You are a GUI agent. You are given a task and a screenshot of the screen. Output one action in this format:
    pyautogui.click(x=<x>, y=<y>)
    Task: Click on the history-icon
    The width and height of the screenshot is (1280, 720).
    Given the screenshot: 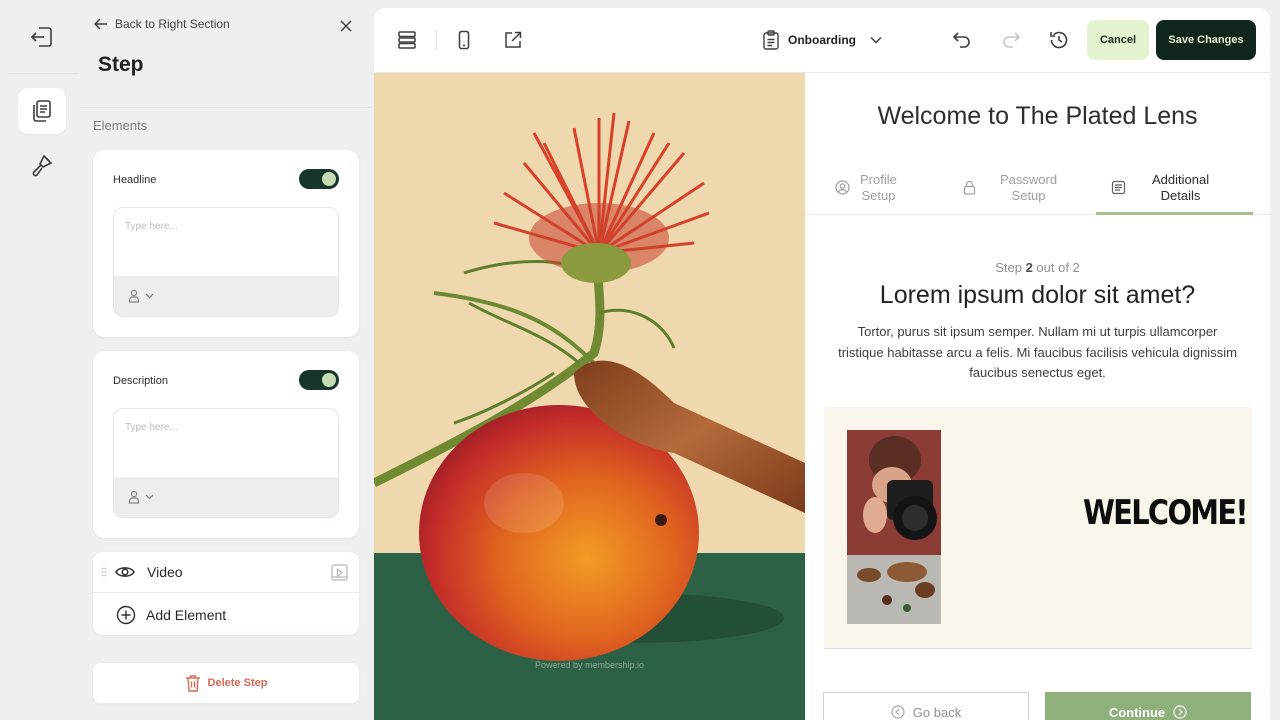 What is the action you would take?
    pyautogui.click(x=1059, y=40)
    